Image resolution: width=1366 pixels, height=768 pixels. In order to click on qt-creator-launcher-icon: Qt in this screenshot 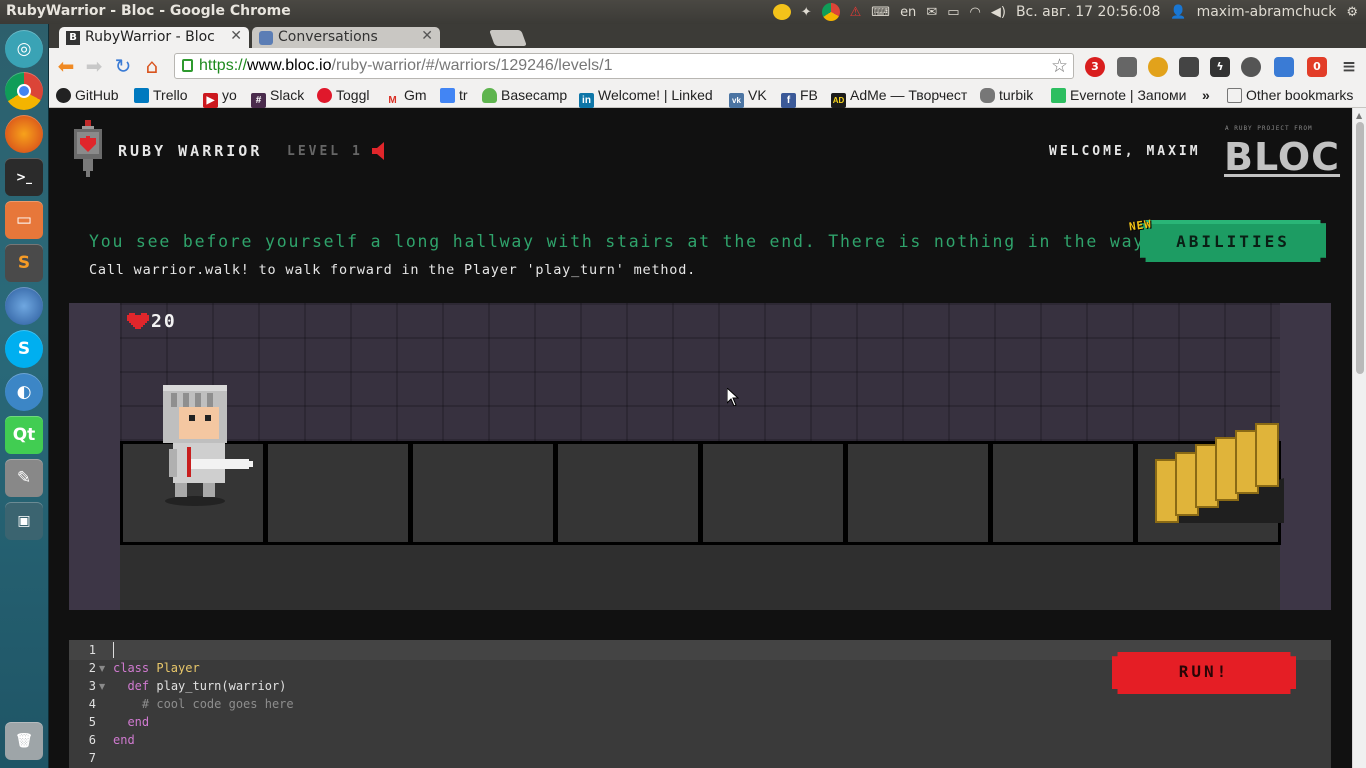, I will do `click(24, 435)`.